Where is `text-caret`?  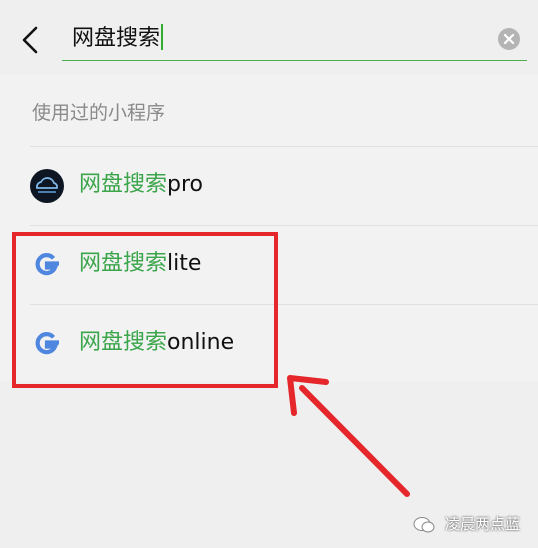
text-caret is located at coordinates (162, 37).